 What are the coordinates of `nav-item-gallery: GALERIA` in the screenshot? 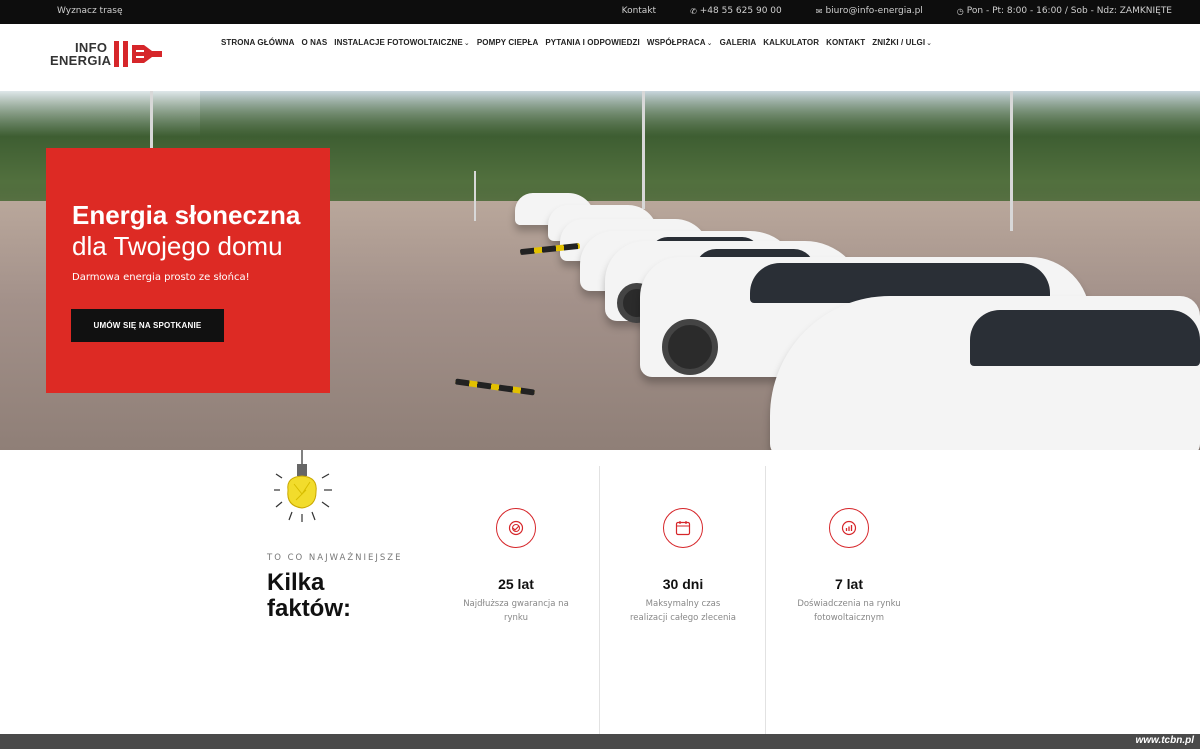 It's located at (738, 42).